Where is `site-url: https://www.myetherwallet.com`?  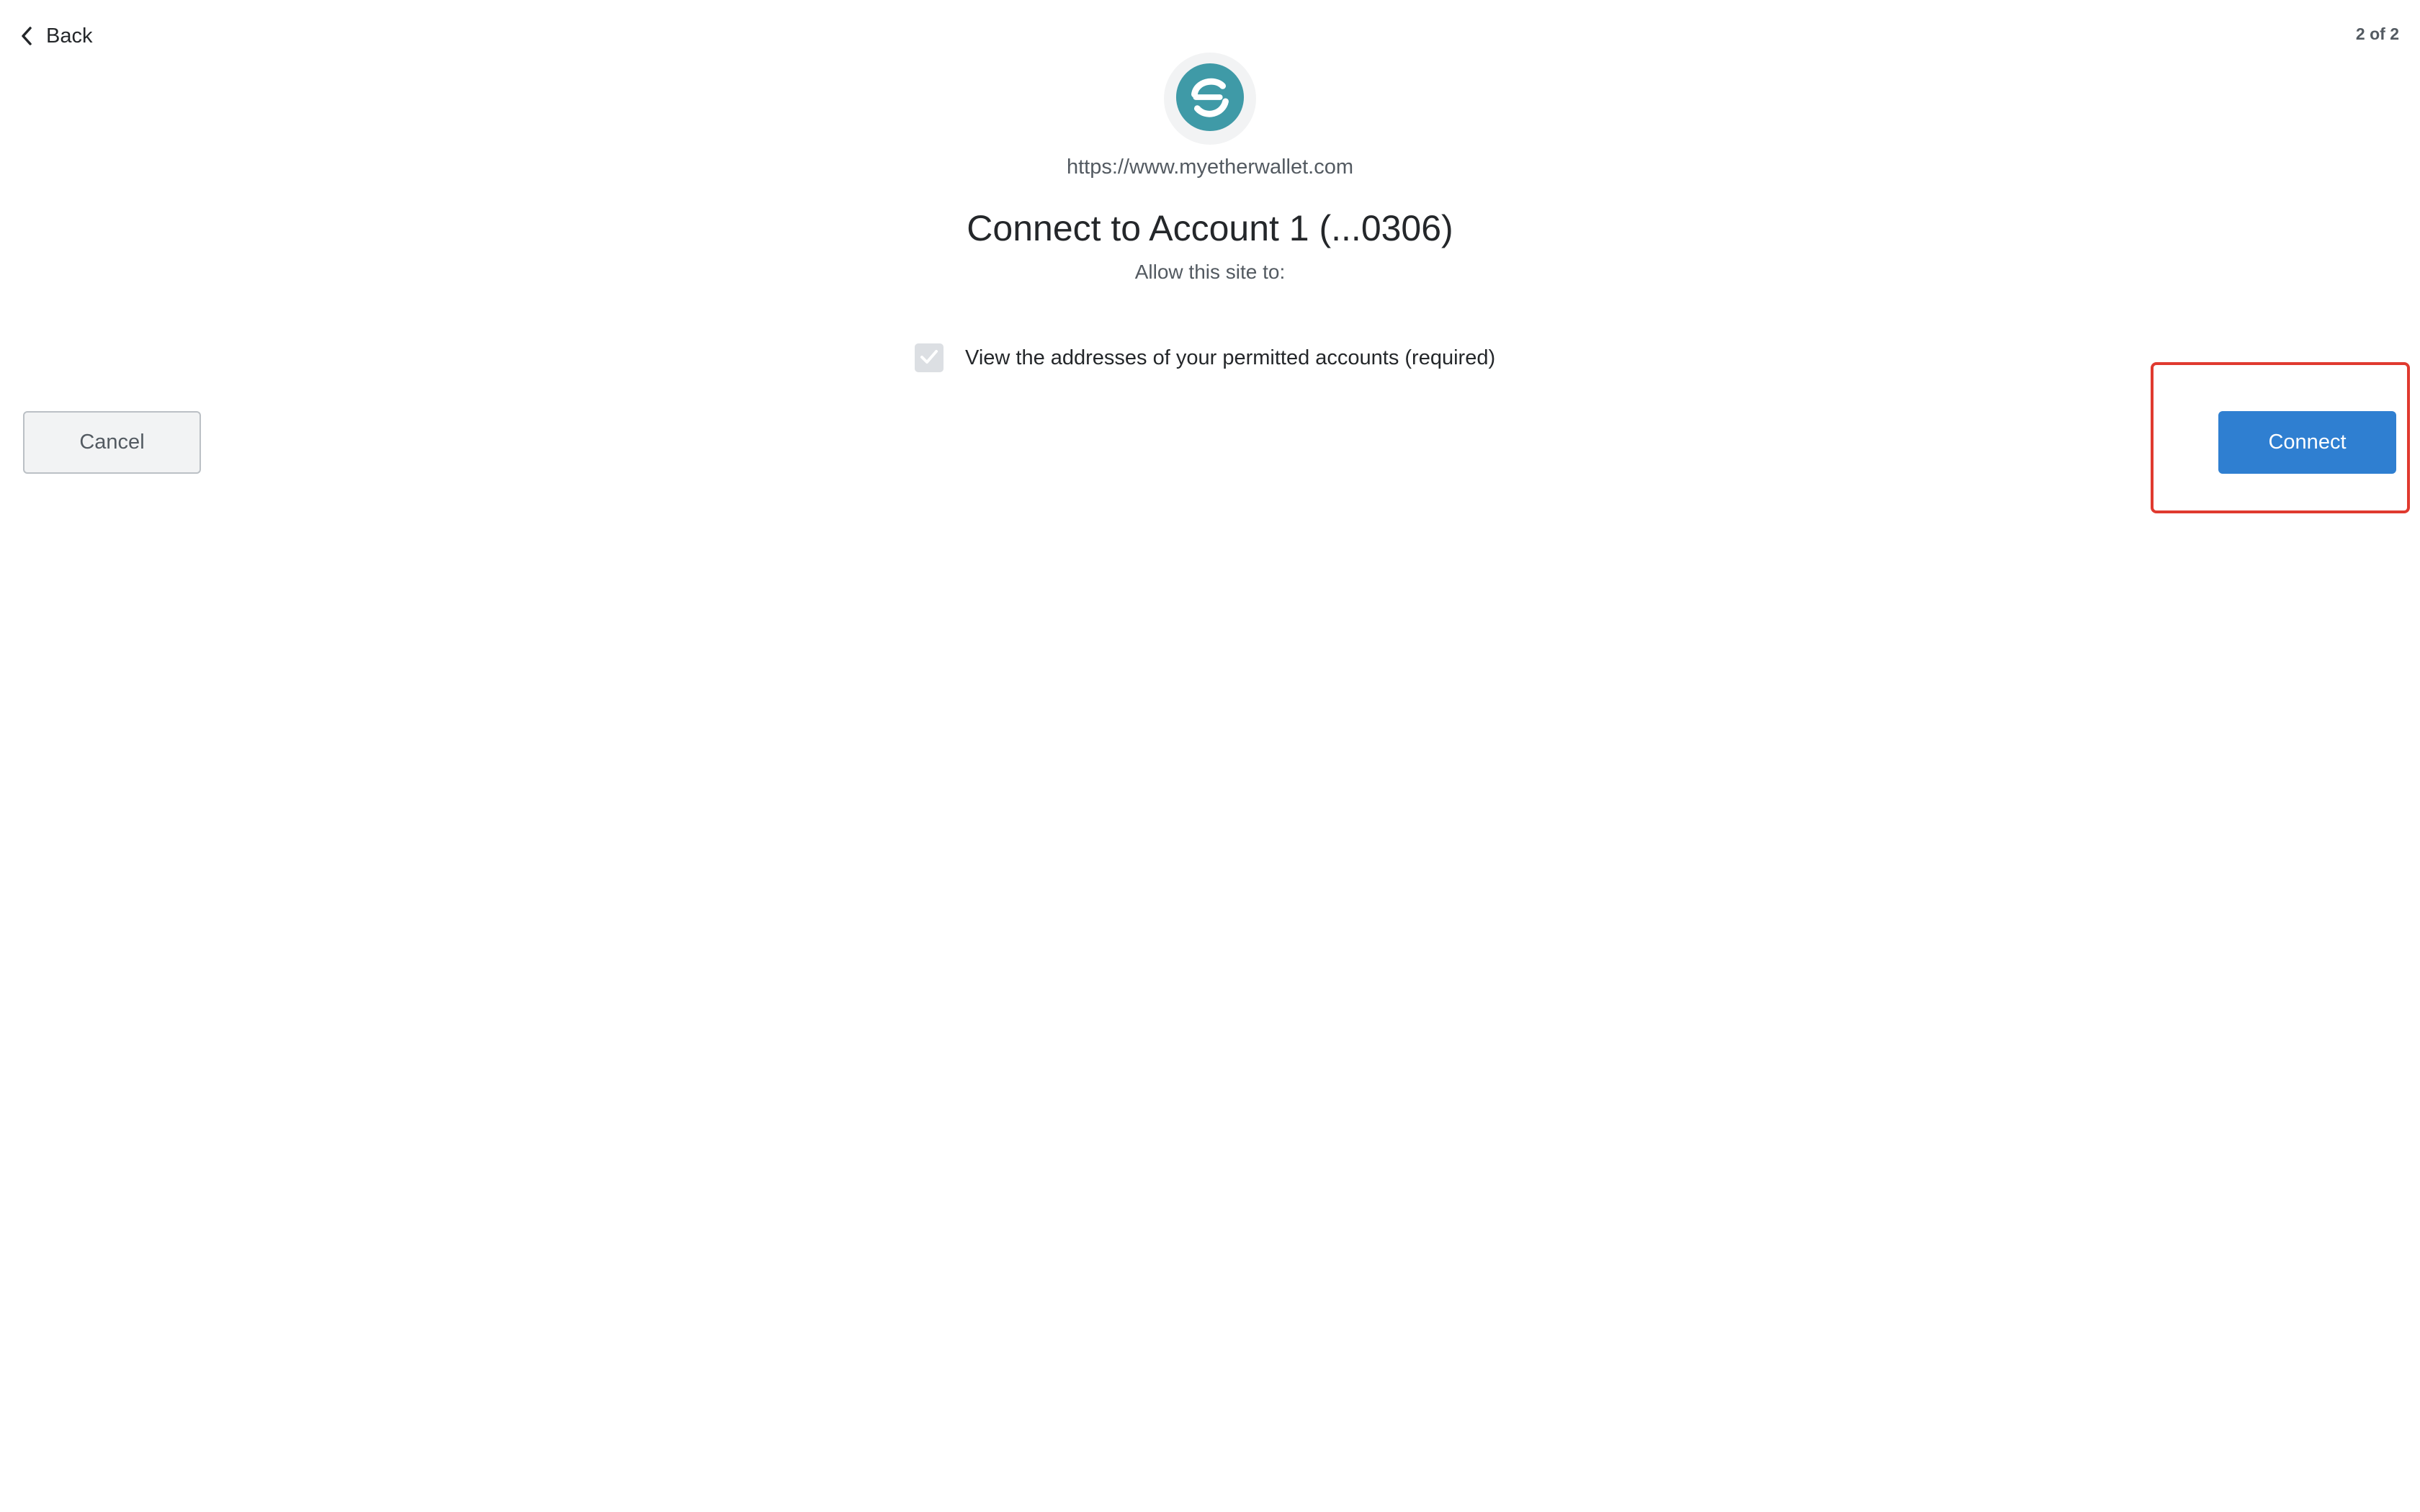 site-url: https://www.myetherwallet.com is located at coordinates (1210, 167).